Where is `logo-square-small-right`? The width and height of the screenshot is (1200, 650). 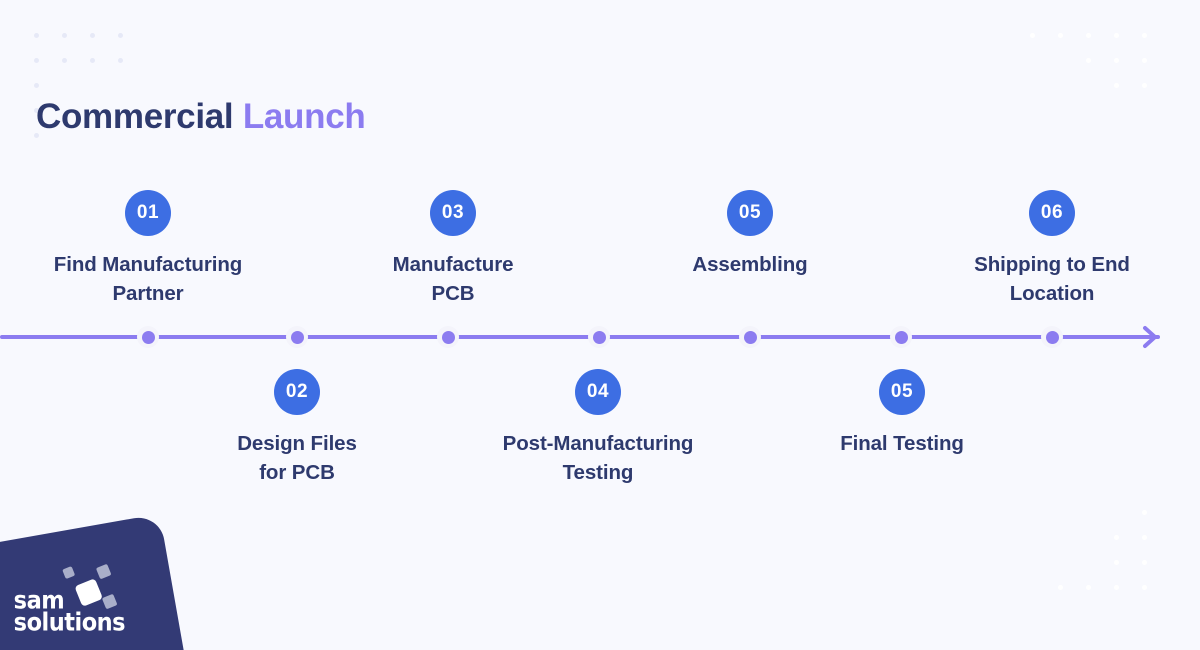 logo-square-small-right is located at coordinates (103, 571).